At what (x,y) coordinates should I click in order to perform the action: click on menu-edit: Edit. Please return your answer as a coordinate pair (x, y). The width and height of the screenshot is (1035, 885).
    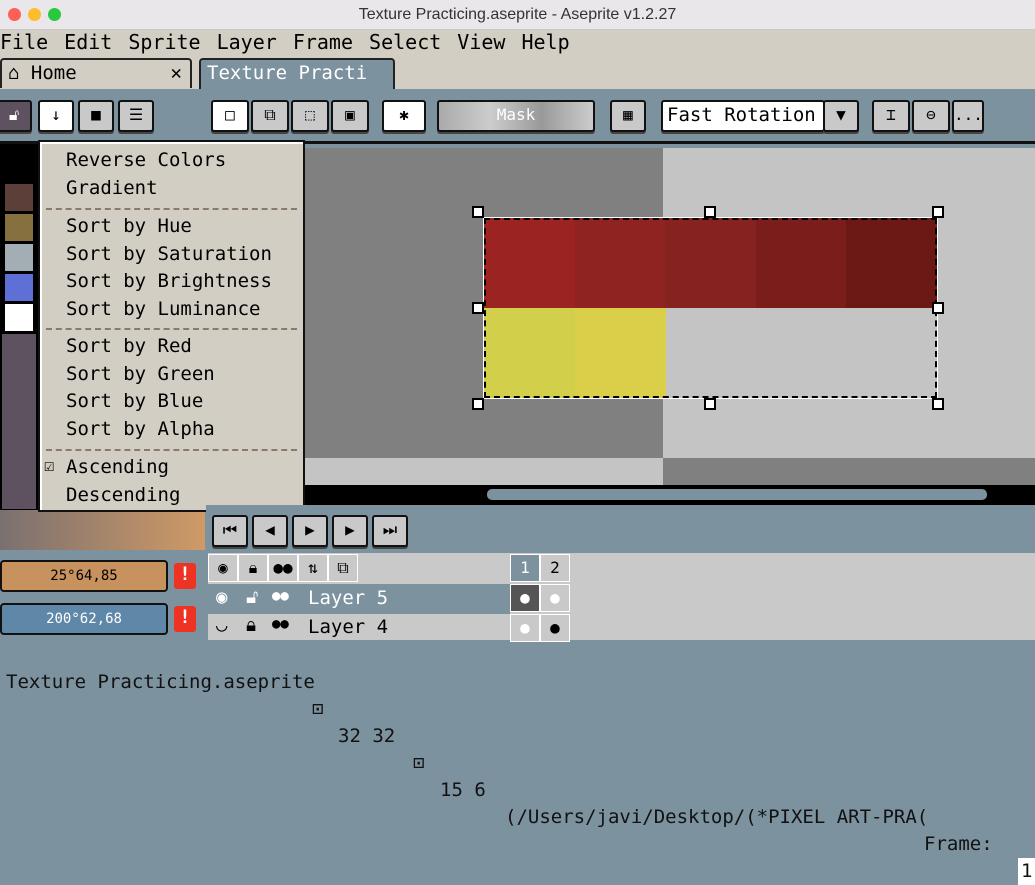
    Looking at the image, I should click on (96, 42).